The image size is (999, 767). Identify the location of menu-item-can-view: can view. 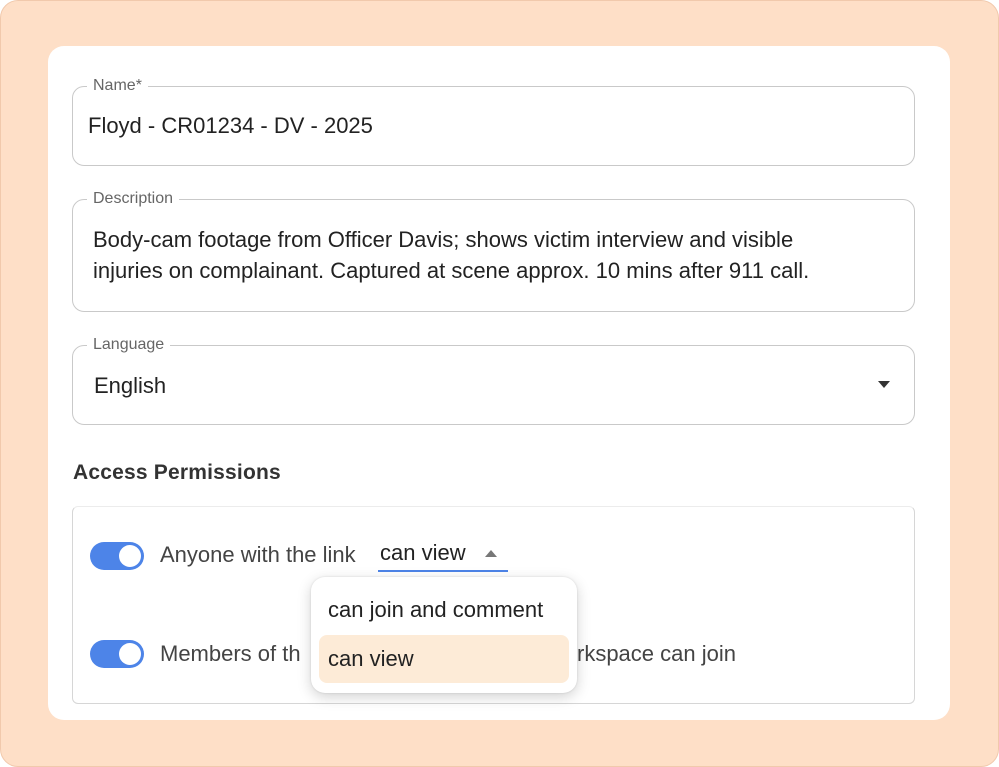
(444, 659).